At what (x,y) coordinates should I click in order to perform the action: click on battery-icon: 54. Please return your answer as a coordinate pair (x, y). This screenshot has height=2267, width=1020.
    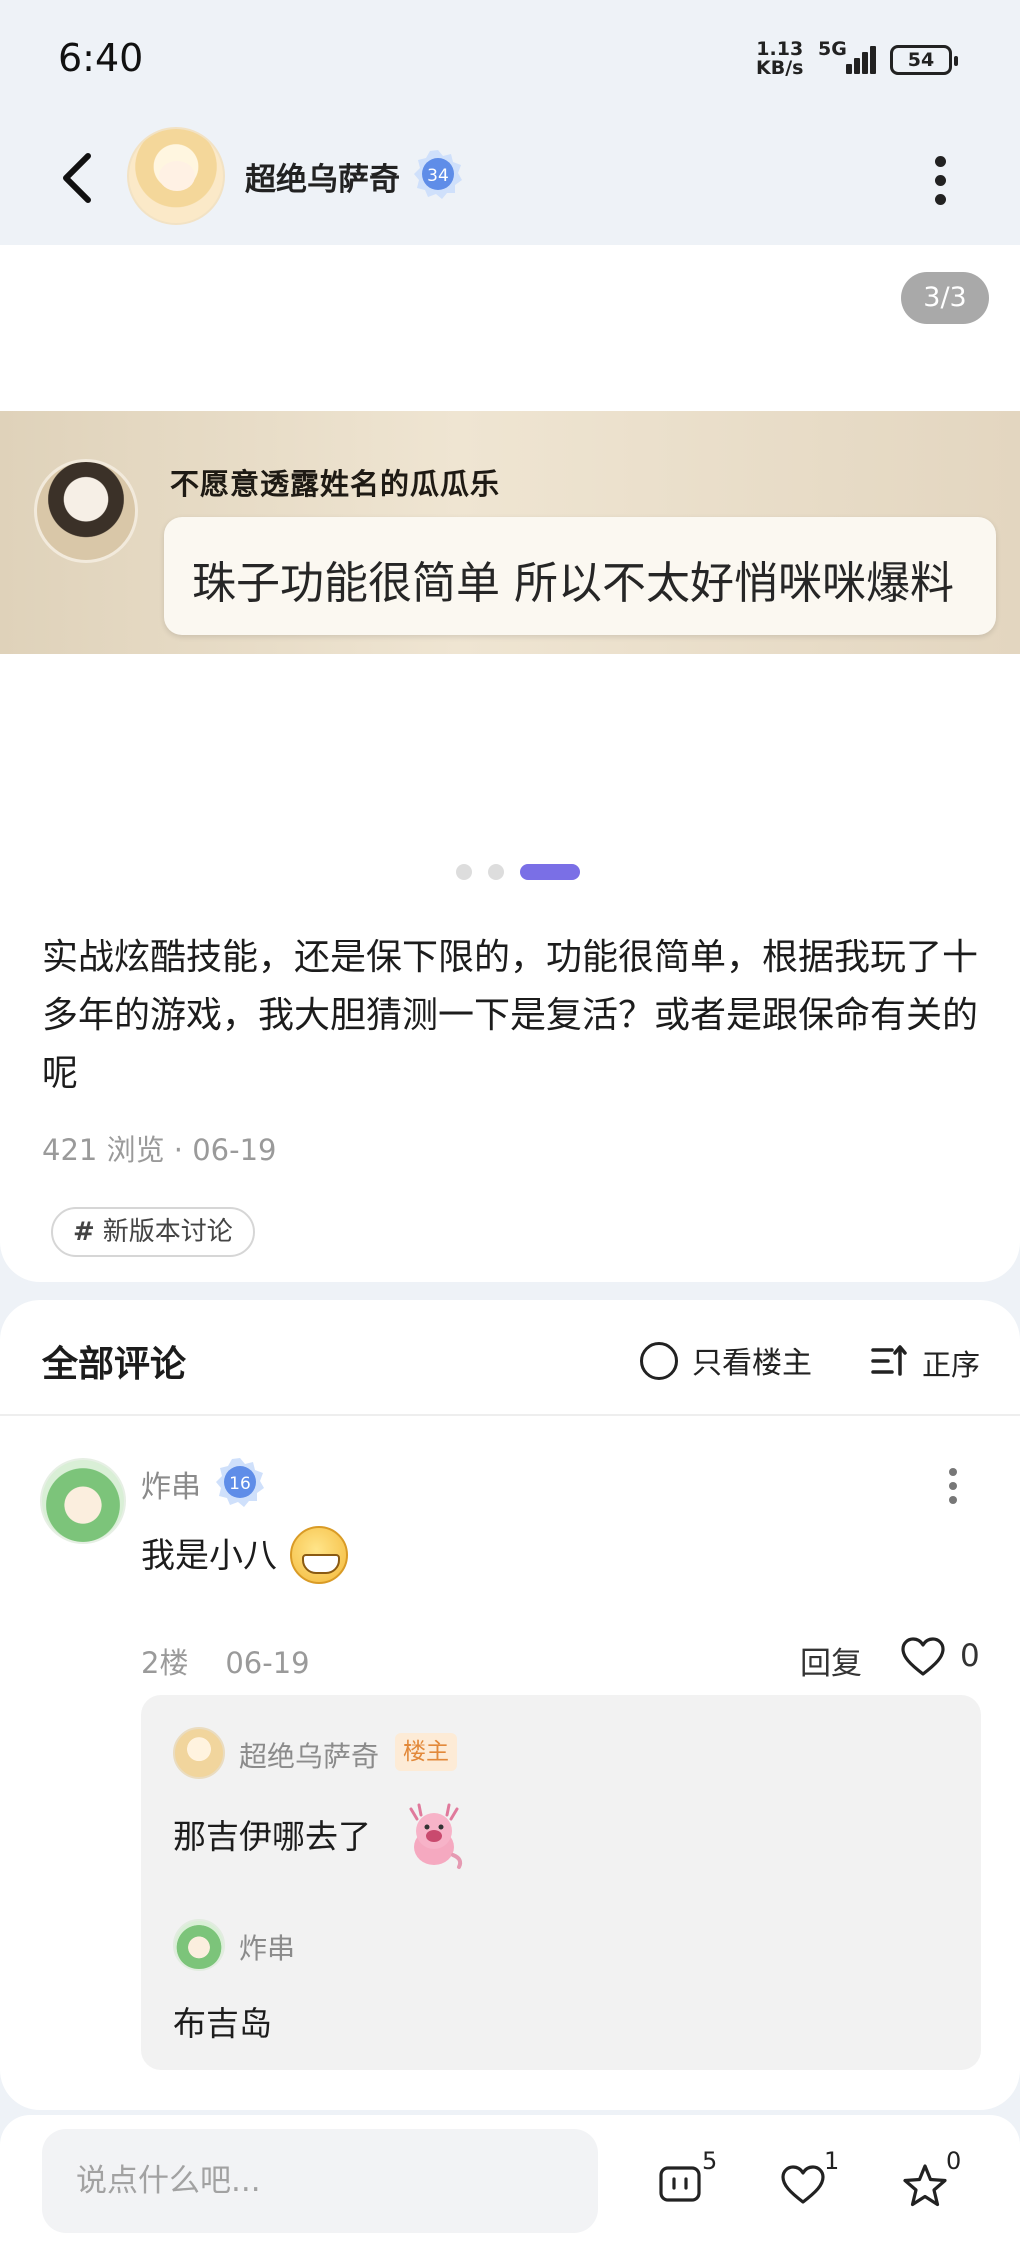
    Looking at the image, I should click on (924, 60).